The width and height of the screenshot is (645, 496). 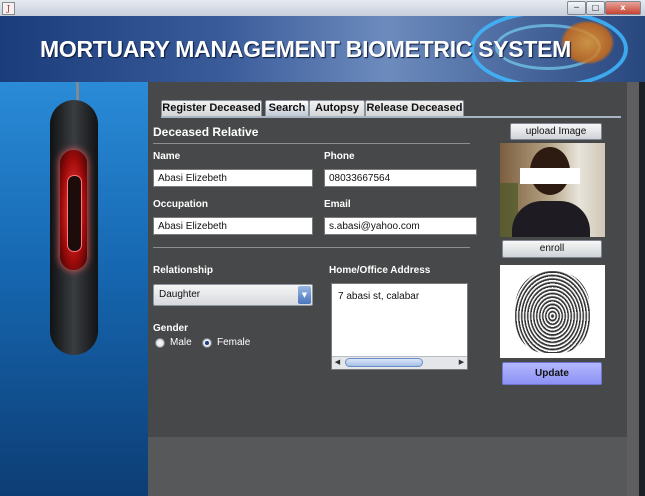 I want to click on photo-redaction, so click(x=550, y=176).